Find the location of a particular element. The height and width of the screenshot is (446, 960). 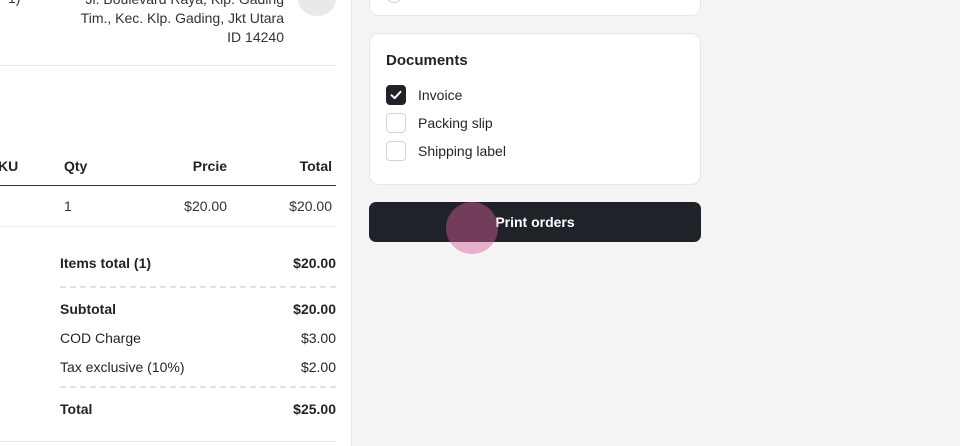

print-orders-label: Print orders is located at coordinates (535, 222).